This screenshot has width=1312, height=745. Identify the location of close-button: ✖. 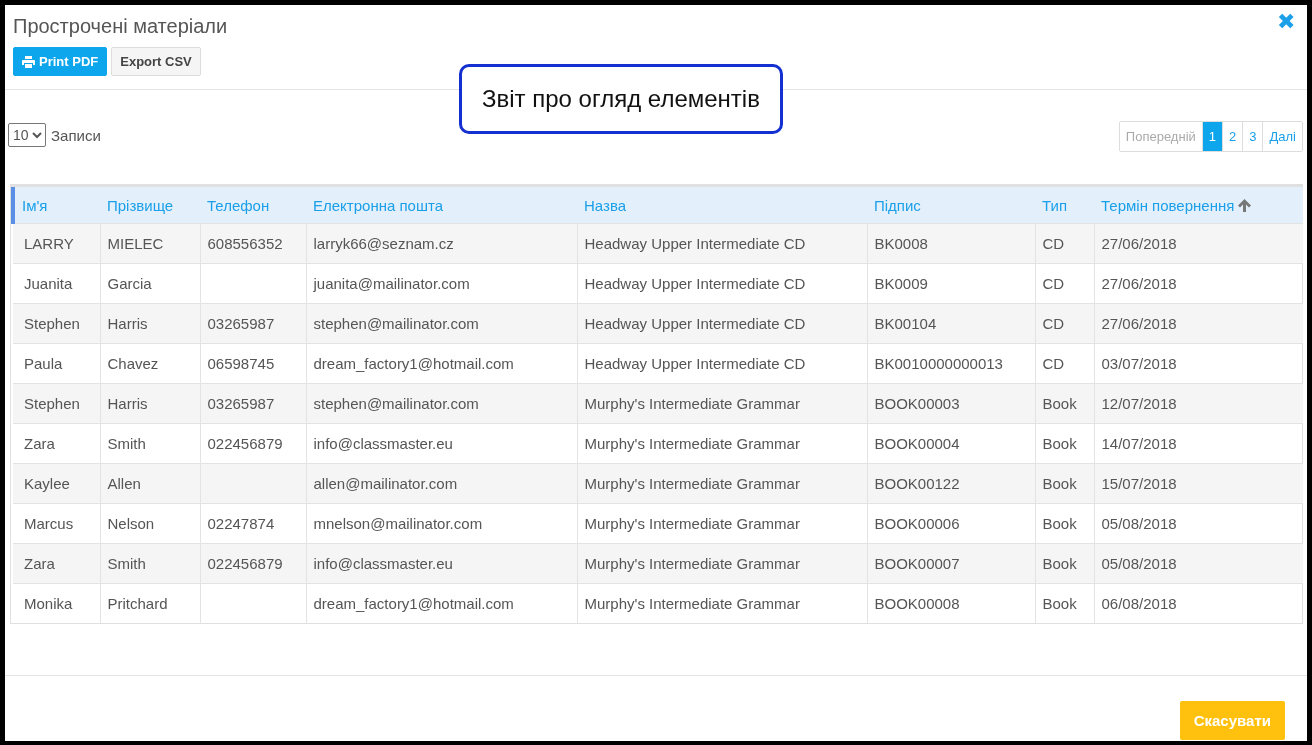
(1286, 22).